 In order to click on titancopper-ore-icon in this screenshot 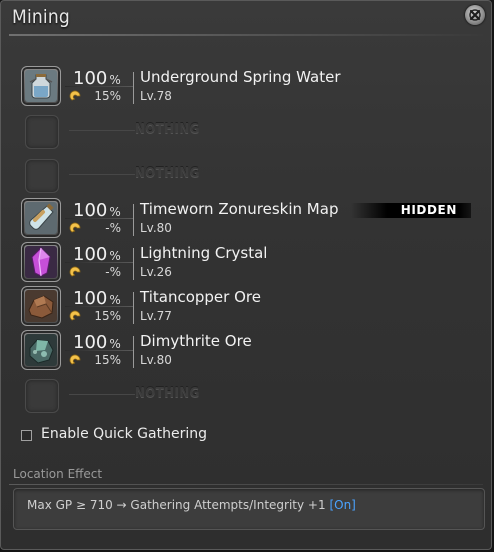, I will do `click(41, 306)`.